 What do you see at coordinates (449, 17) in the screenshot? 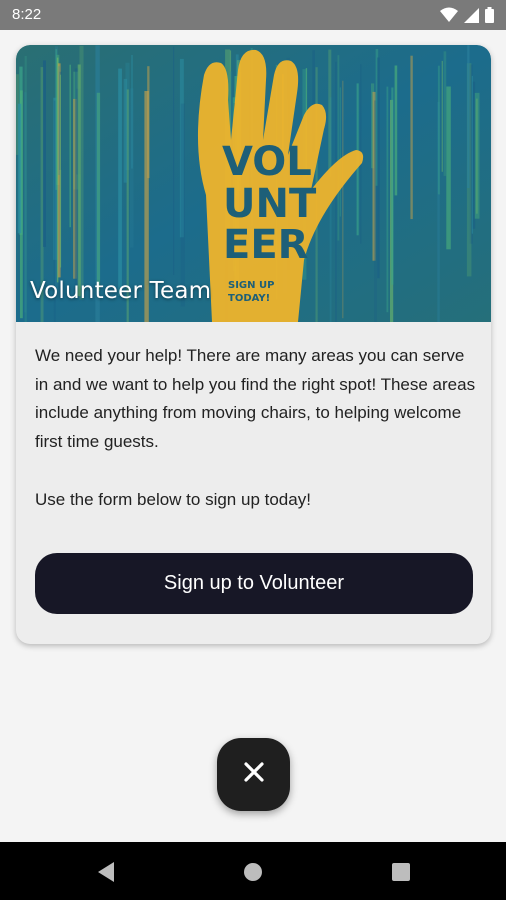
I see `wifi-icon` at bounding box center [449, 17].